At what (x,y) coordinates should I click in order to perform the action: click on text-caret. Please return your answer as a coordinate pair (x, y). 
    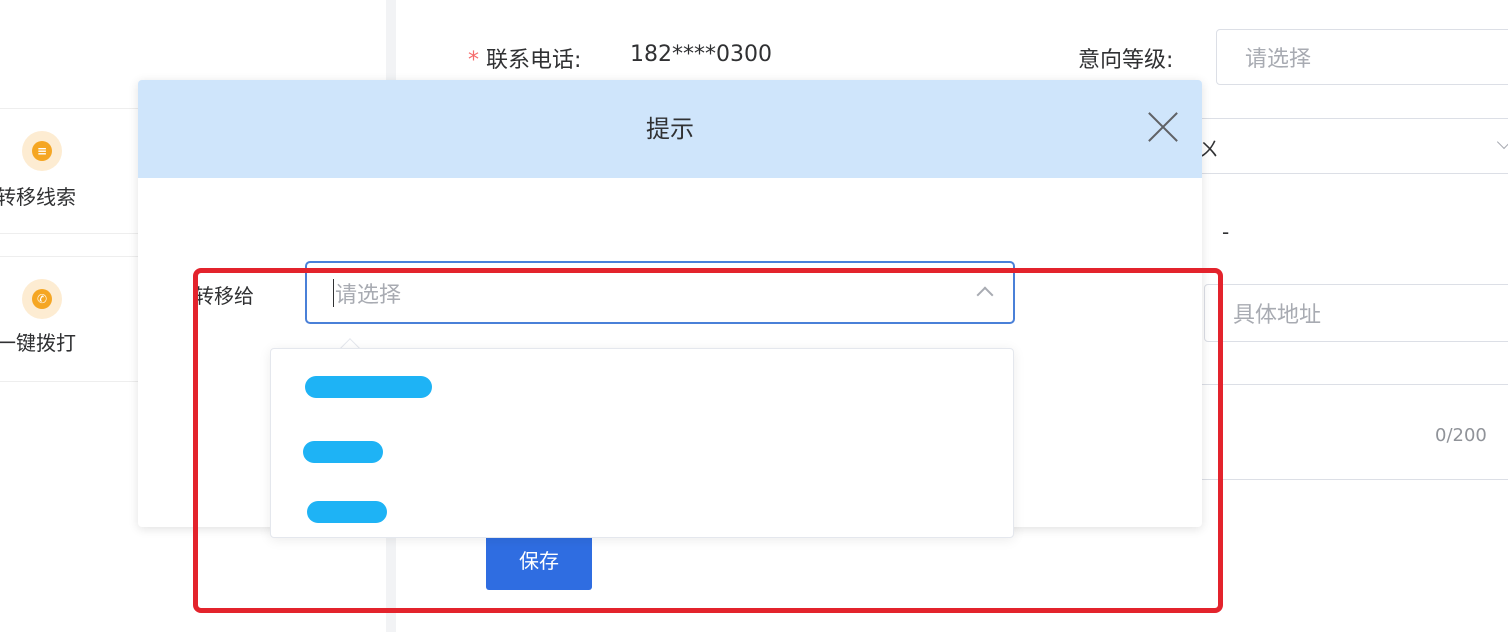
    Looking at the image, I should click on (333, 293).